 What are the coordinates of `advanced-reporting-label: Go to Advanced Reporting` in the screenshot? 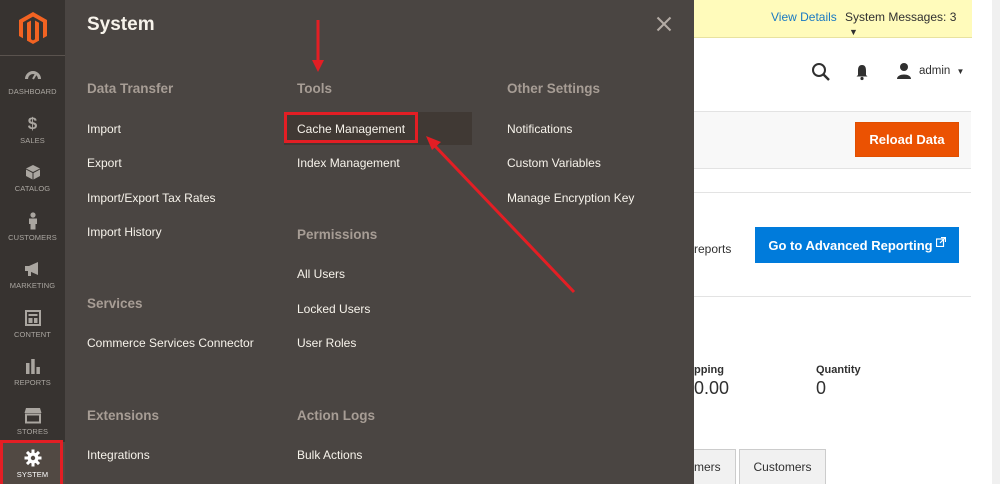 It's located at (850, 245).